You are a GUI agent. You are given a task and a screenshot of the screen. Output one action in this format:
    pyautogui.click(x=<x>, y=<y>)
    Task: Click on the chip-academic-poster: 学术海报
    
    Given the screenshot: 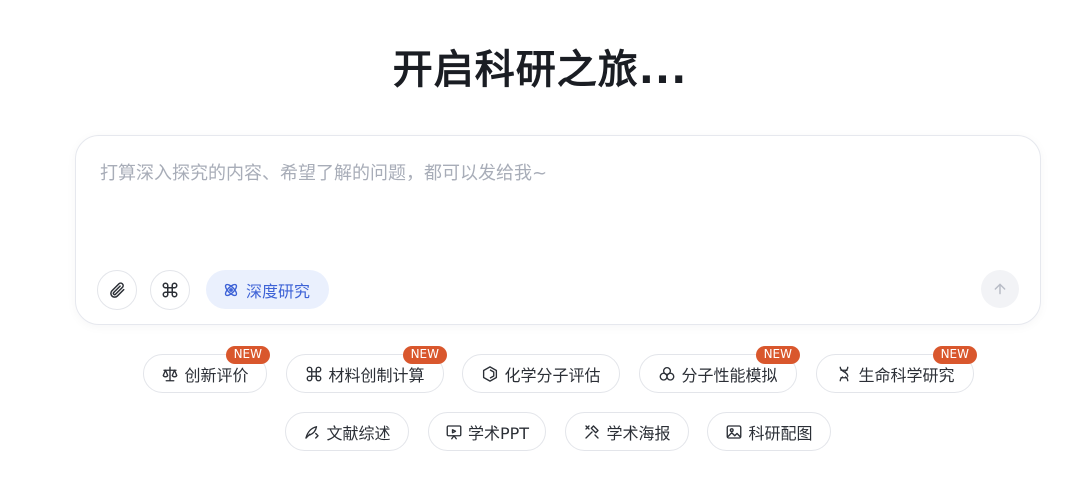 What is the action you would take?
    pyautogui.click(x=627, y=431)
    